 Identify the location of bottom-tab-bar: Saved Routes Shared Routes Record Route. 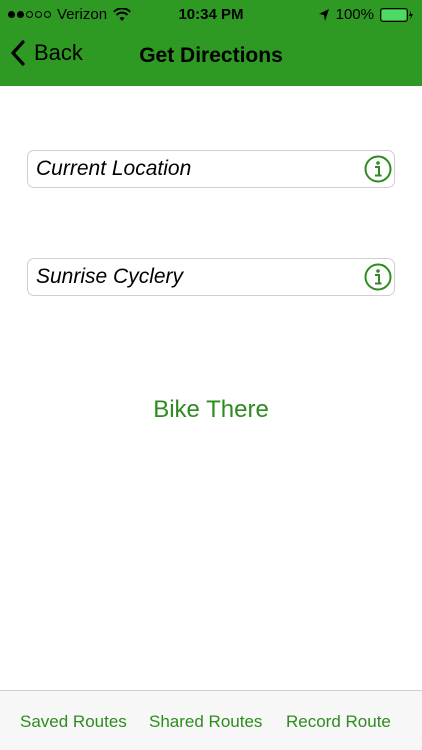
(211, 720).